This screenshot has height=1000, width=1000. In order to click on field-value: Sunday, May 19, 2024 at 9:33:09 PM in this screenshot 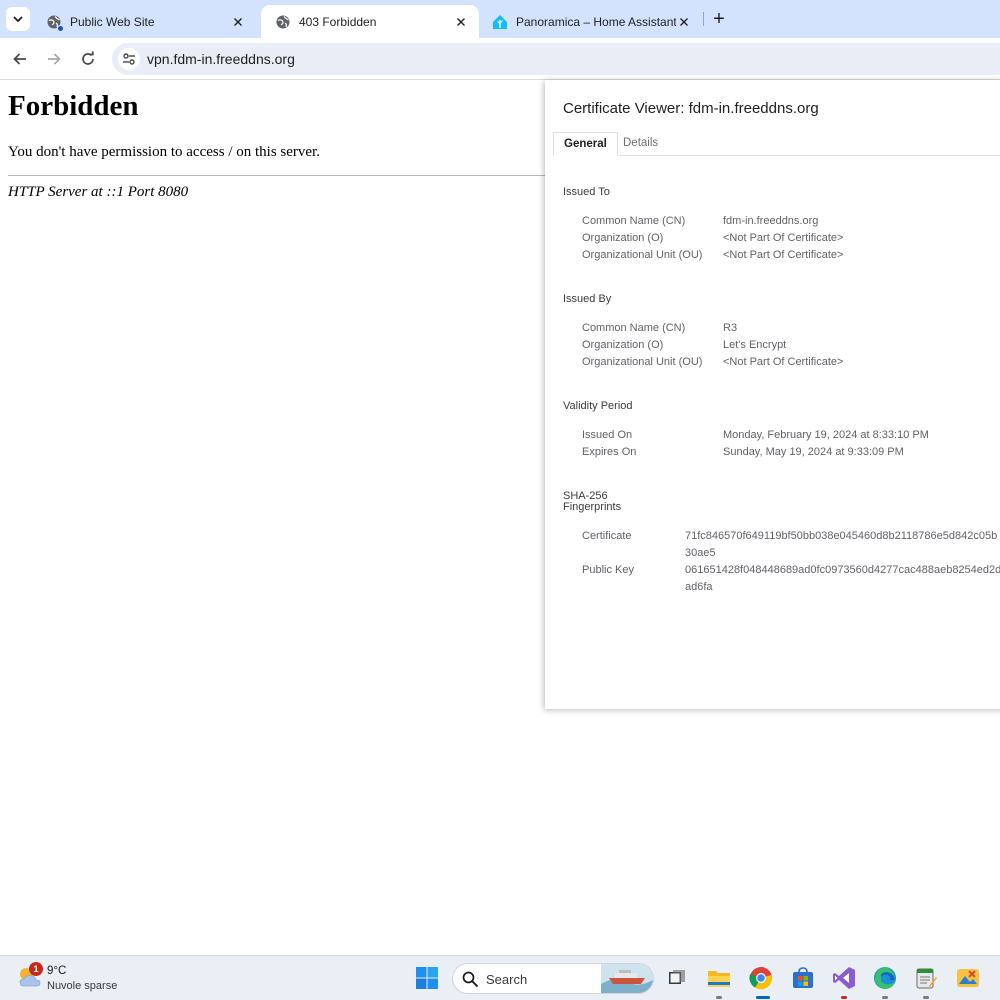, I will do `click(813, 452)`.